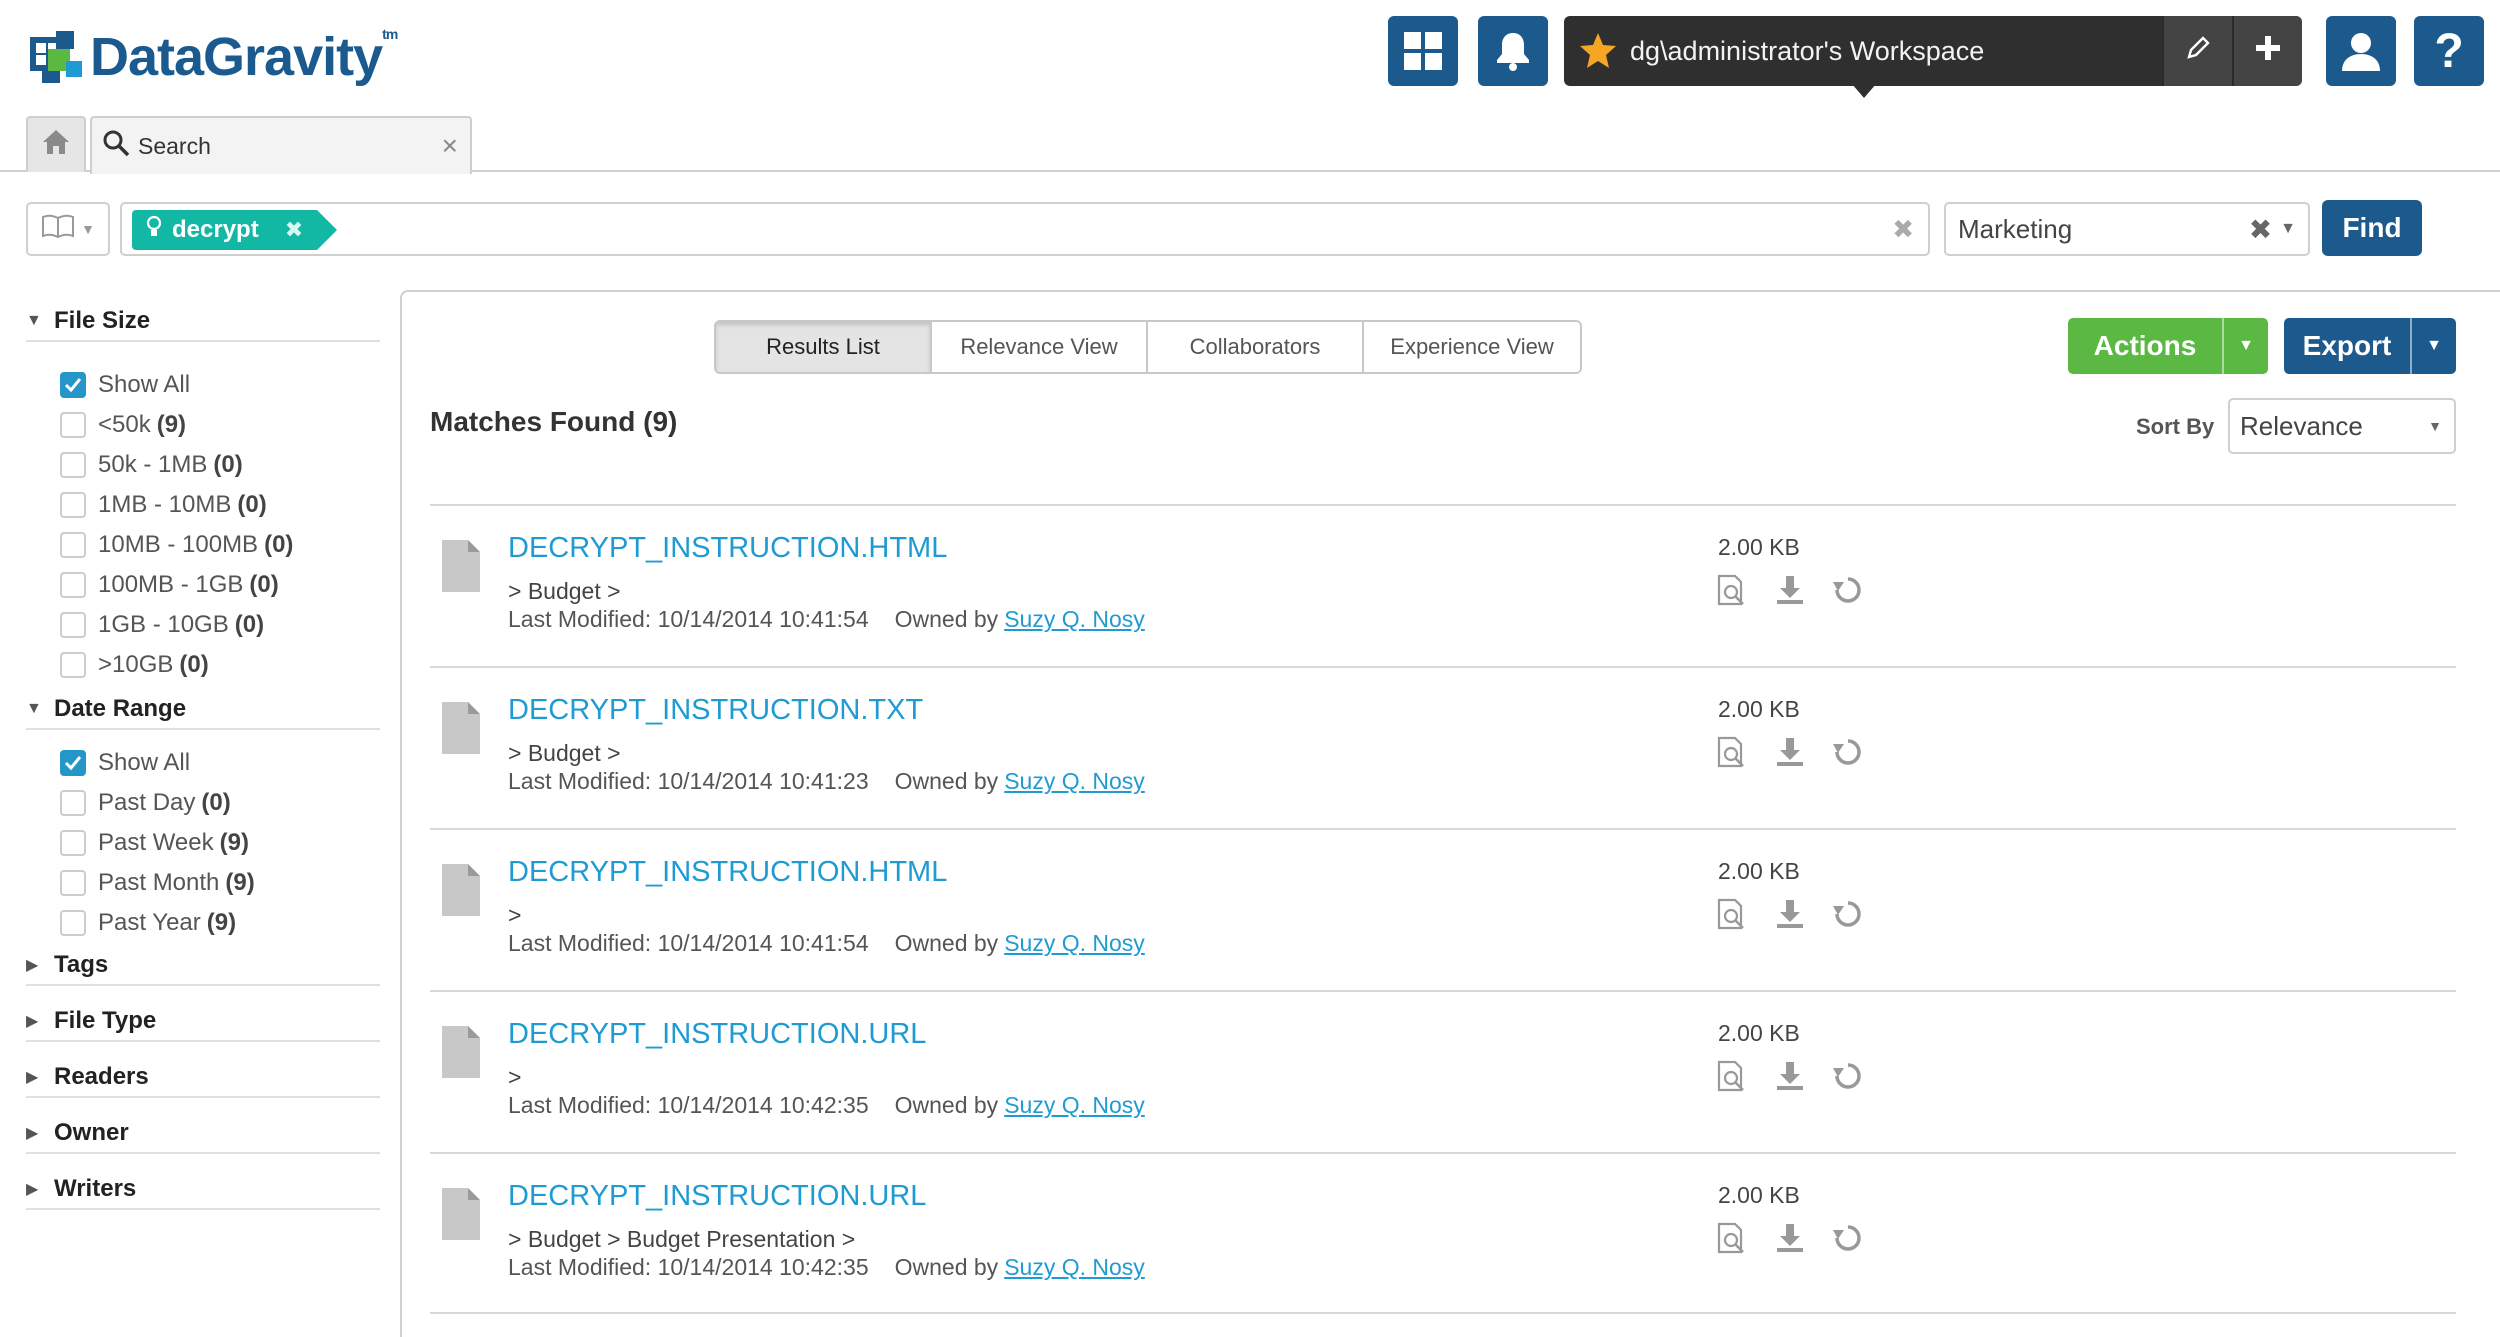 This screenshot has width=2500, height=1337. I want to click on facet-writers: ▶ Writers, so click(203, 1190).